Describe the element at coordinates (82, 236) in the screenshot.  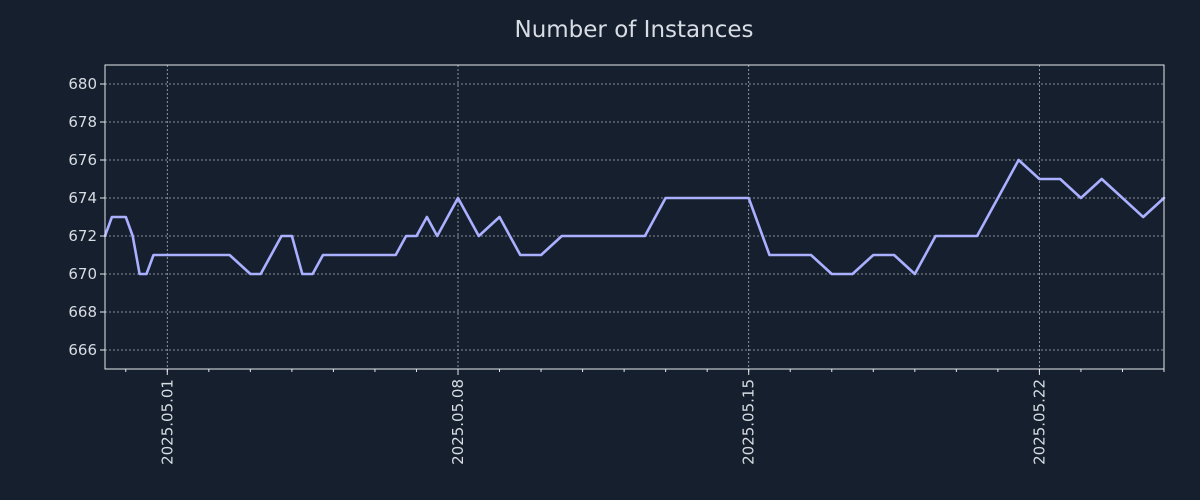
I see `y-tick-label: 672` at that location.